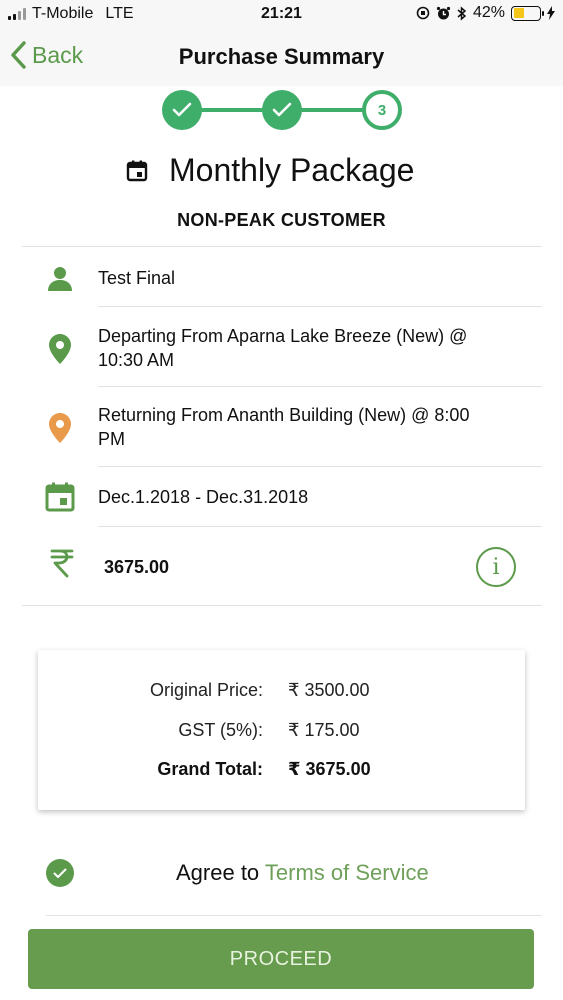 This screenshot has height=1000, width=563. Describe the element at coordinates (281, 959) in the screenshot. I see `proceed-button: PROCEED` at that location.